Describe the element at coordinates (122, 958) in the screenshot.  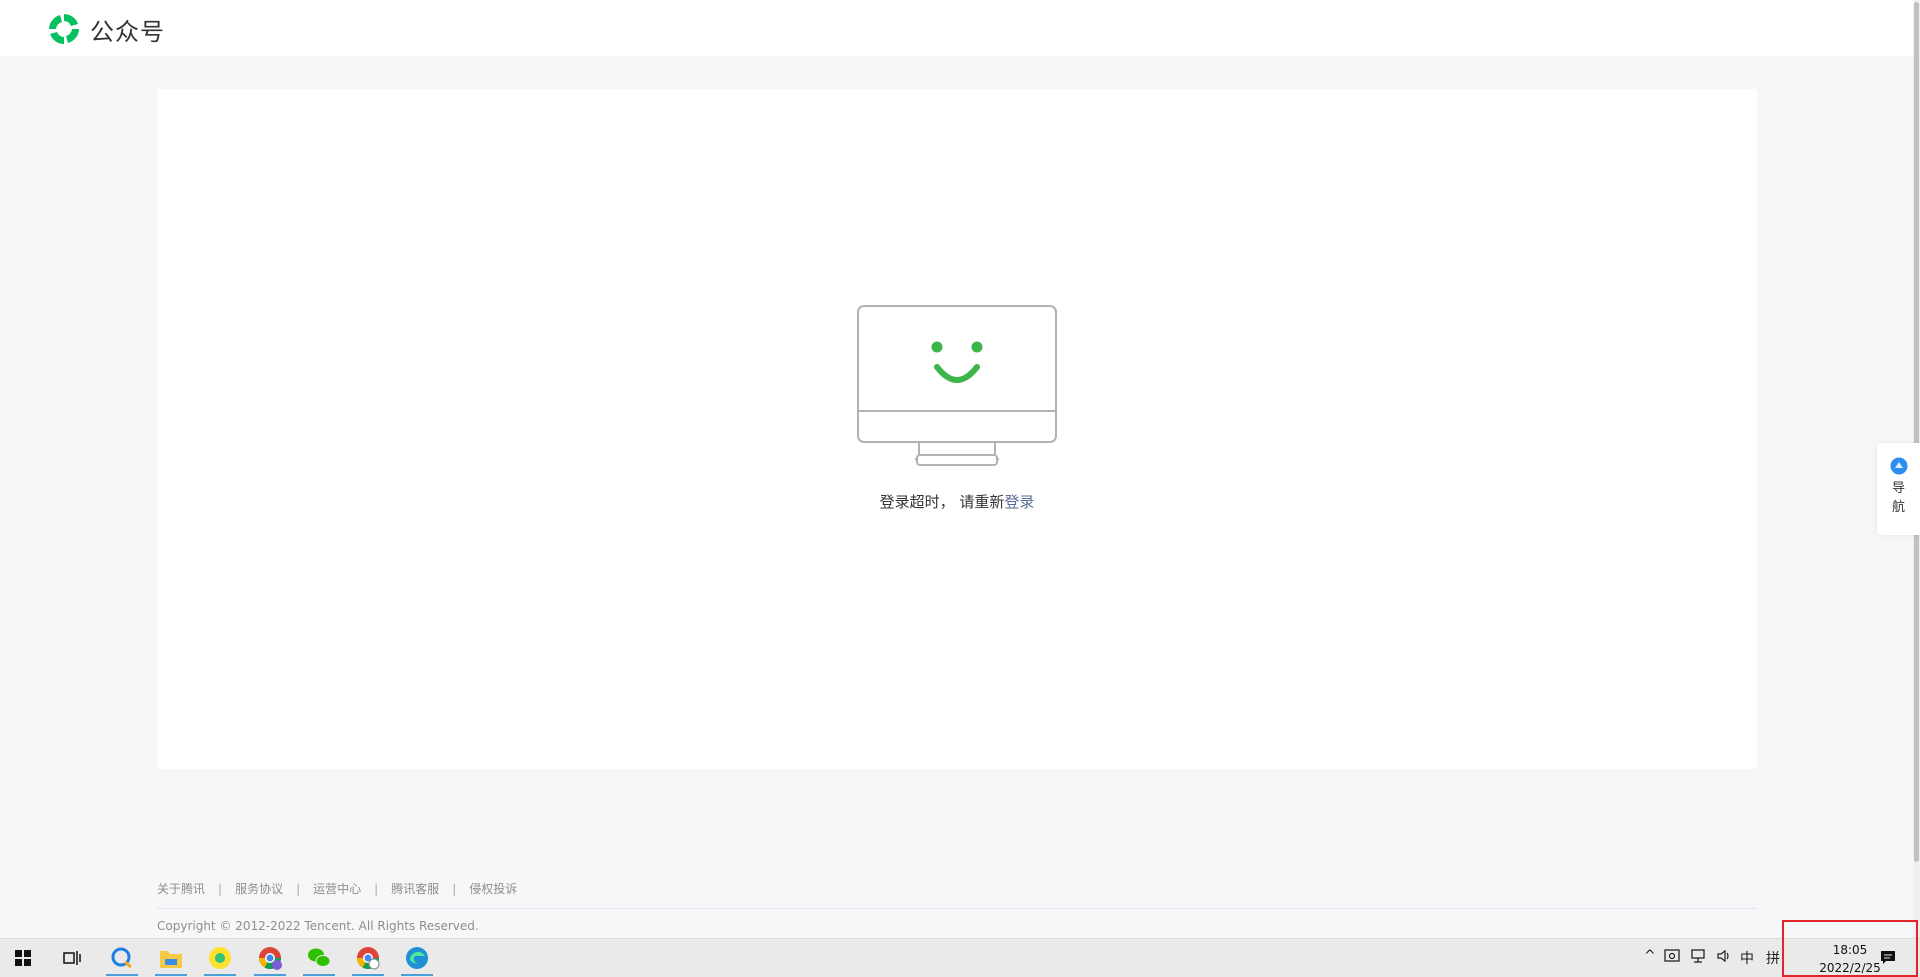
I see `qq-browser-icon` at that location.